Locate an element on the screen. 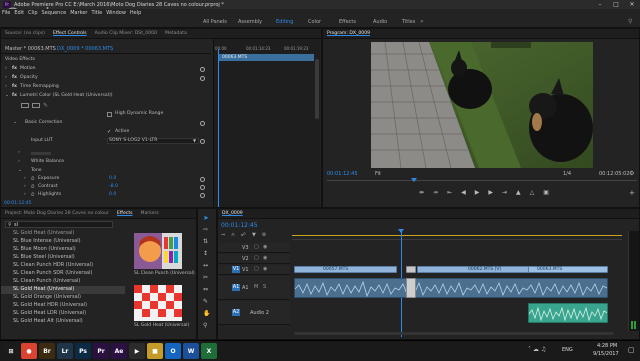 The height and width of the screenshot is (361, 640). list-item: SL Clean Punch (Universal) is located at coordinates (46, 281).